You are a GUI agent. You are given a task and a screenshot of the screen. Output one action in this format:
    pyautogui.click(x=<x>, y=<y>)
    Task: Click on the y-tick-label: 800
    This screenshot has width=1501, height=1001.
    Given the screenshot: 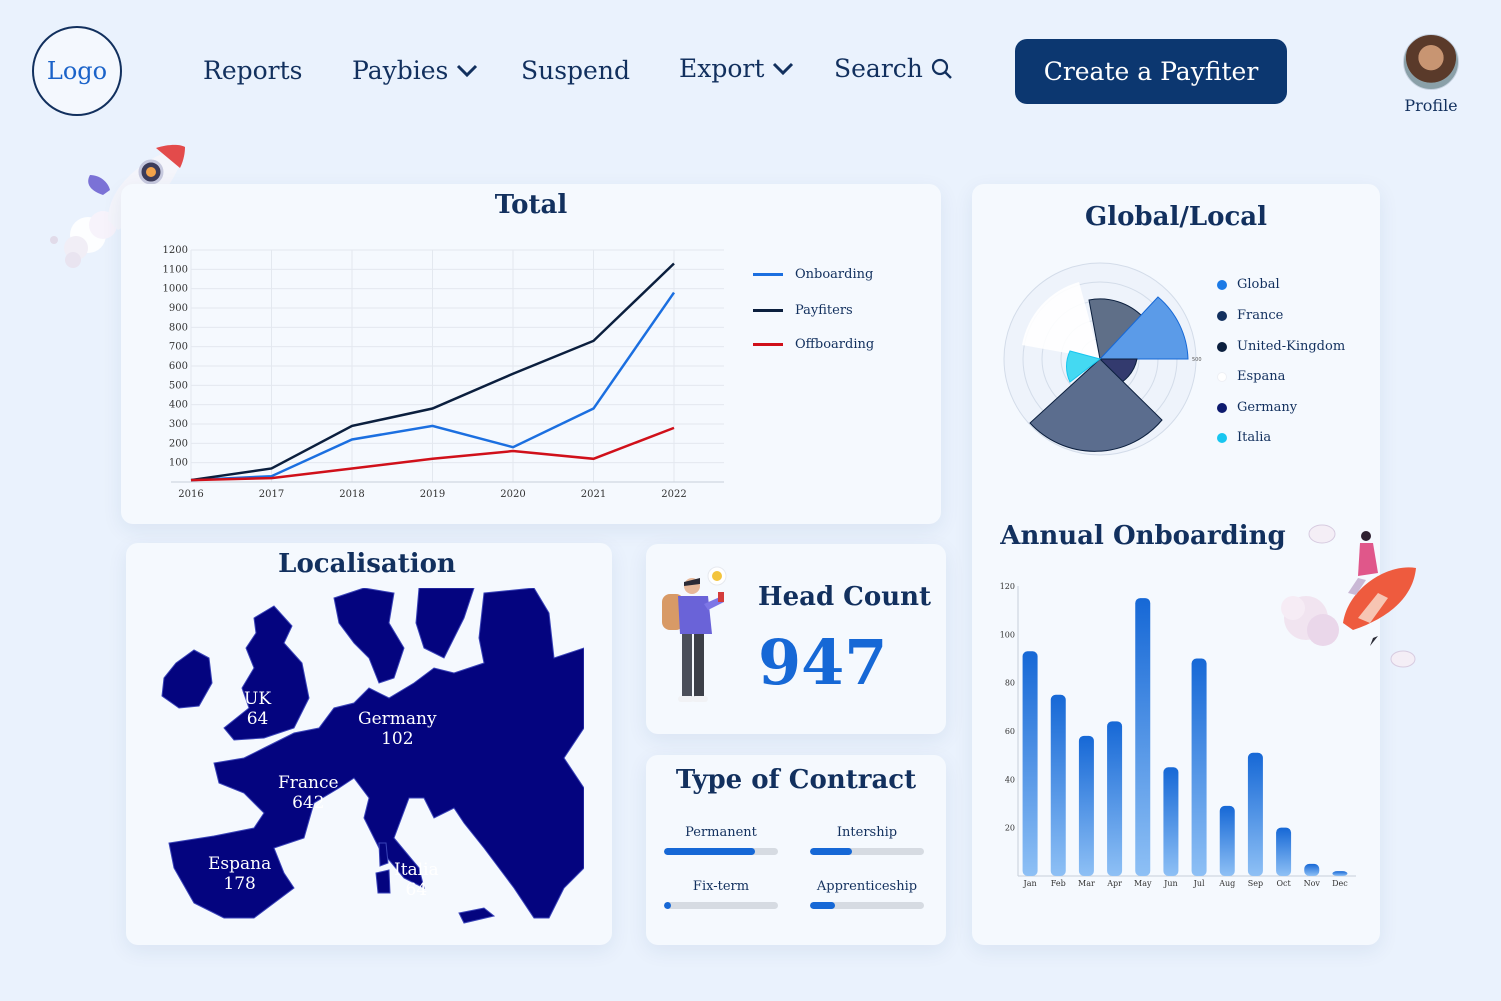 What is the action you would take?
    pyautogui.click(x=178, y=327)
    